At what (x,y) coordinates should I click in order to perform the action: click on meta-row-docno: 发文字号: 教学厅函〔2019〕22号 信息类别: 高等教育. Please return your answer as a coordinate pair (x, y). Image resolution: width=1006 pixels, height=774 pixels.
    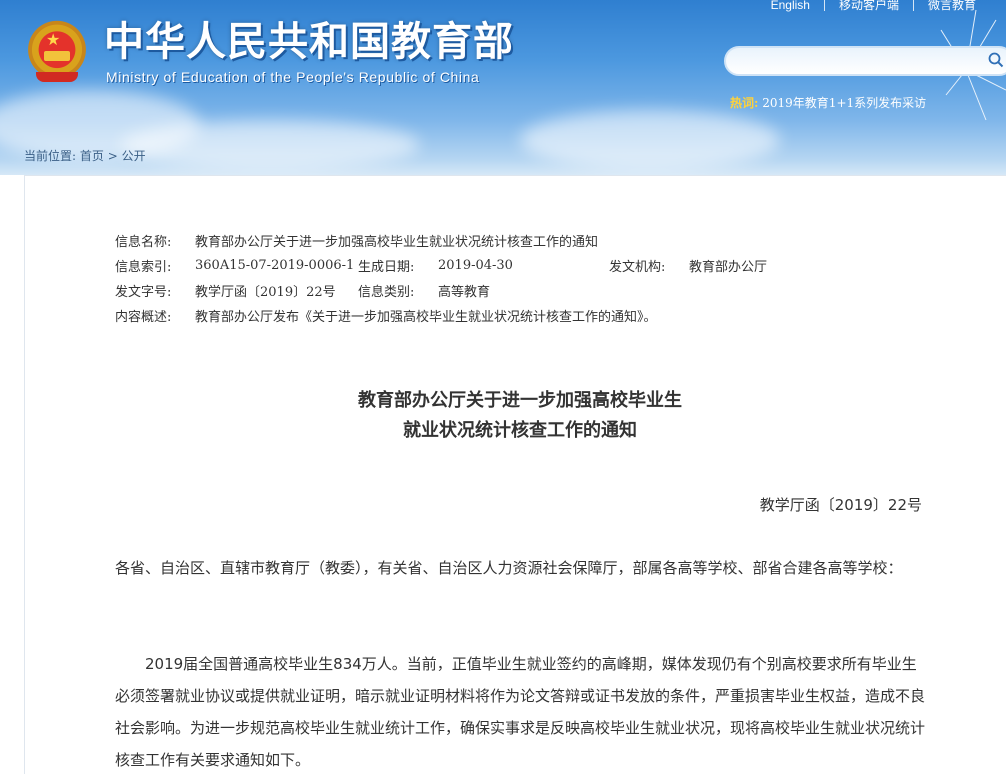
    Looking at the image, I should click on (441, 290).